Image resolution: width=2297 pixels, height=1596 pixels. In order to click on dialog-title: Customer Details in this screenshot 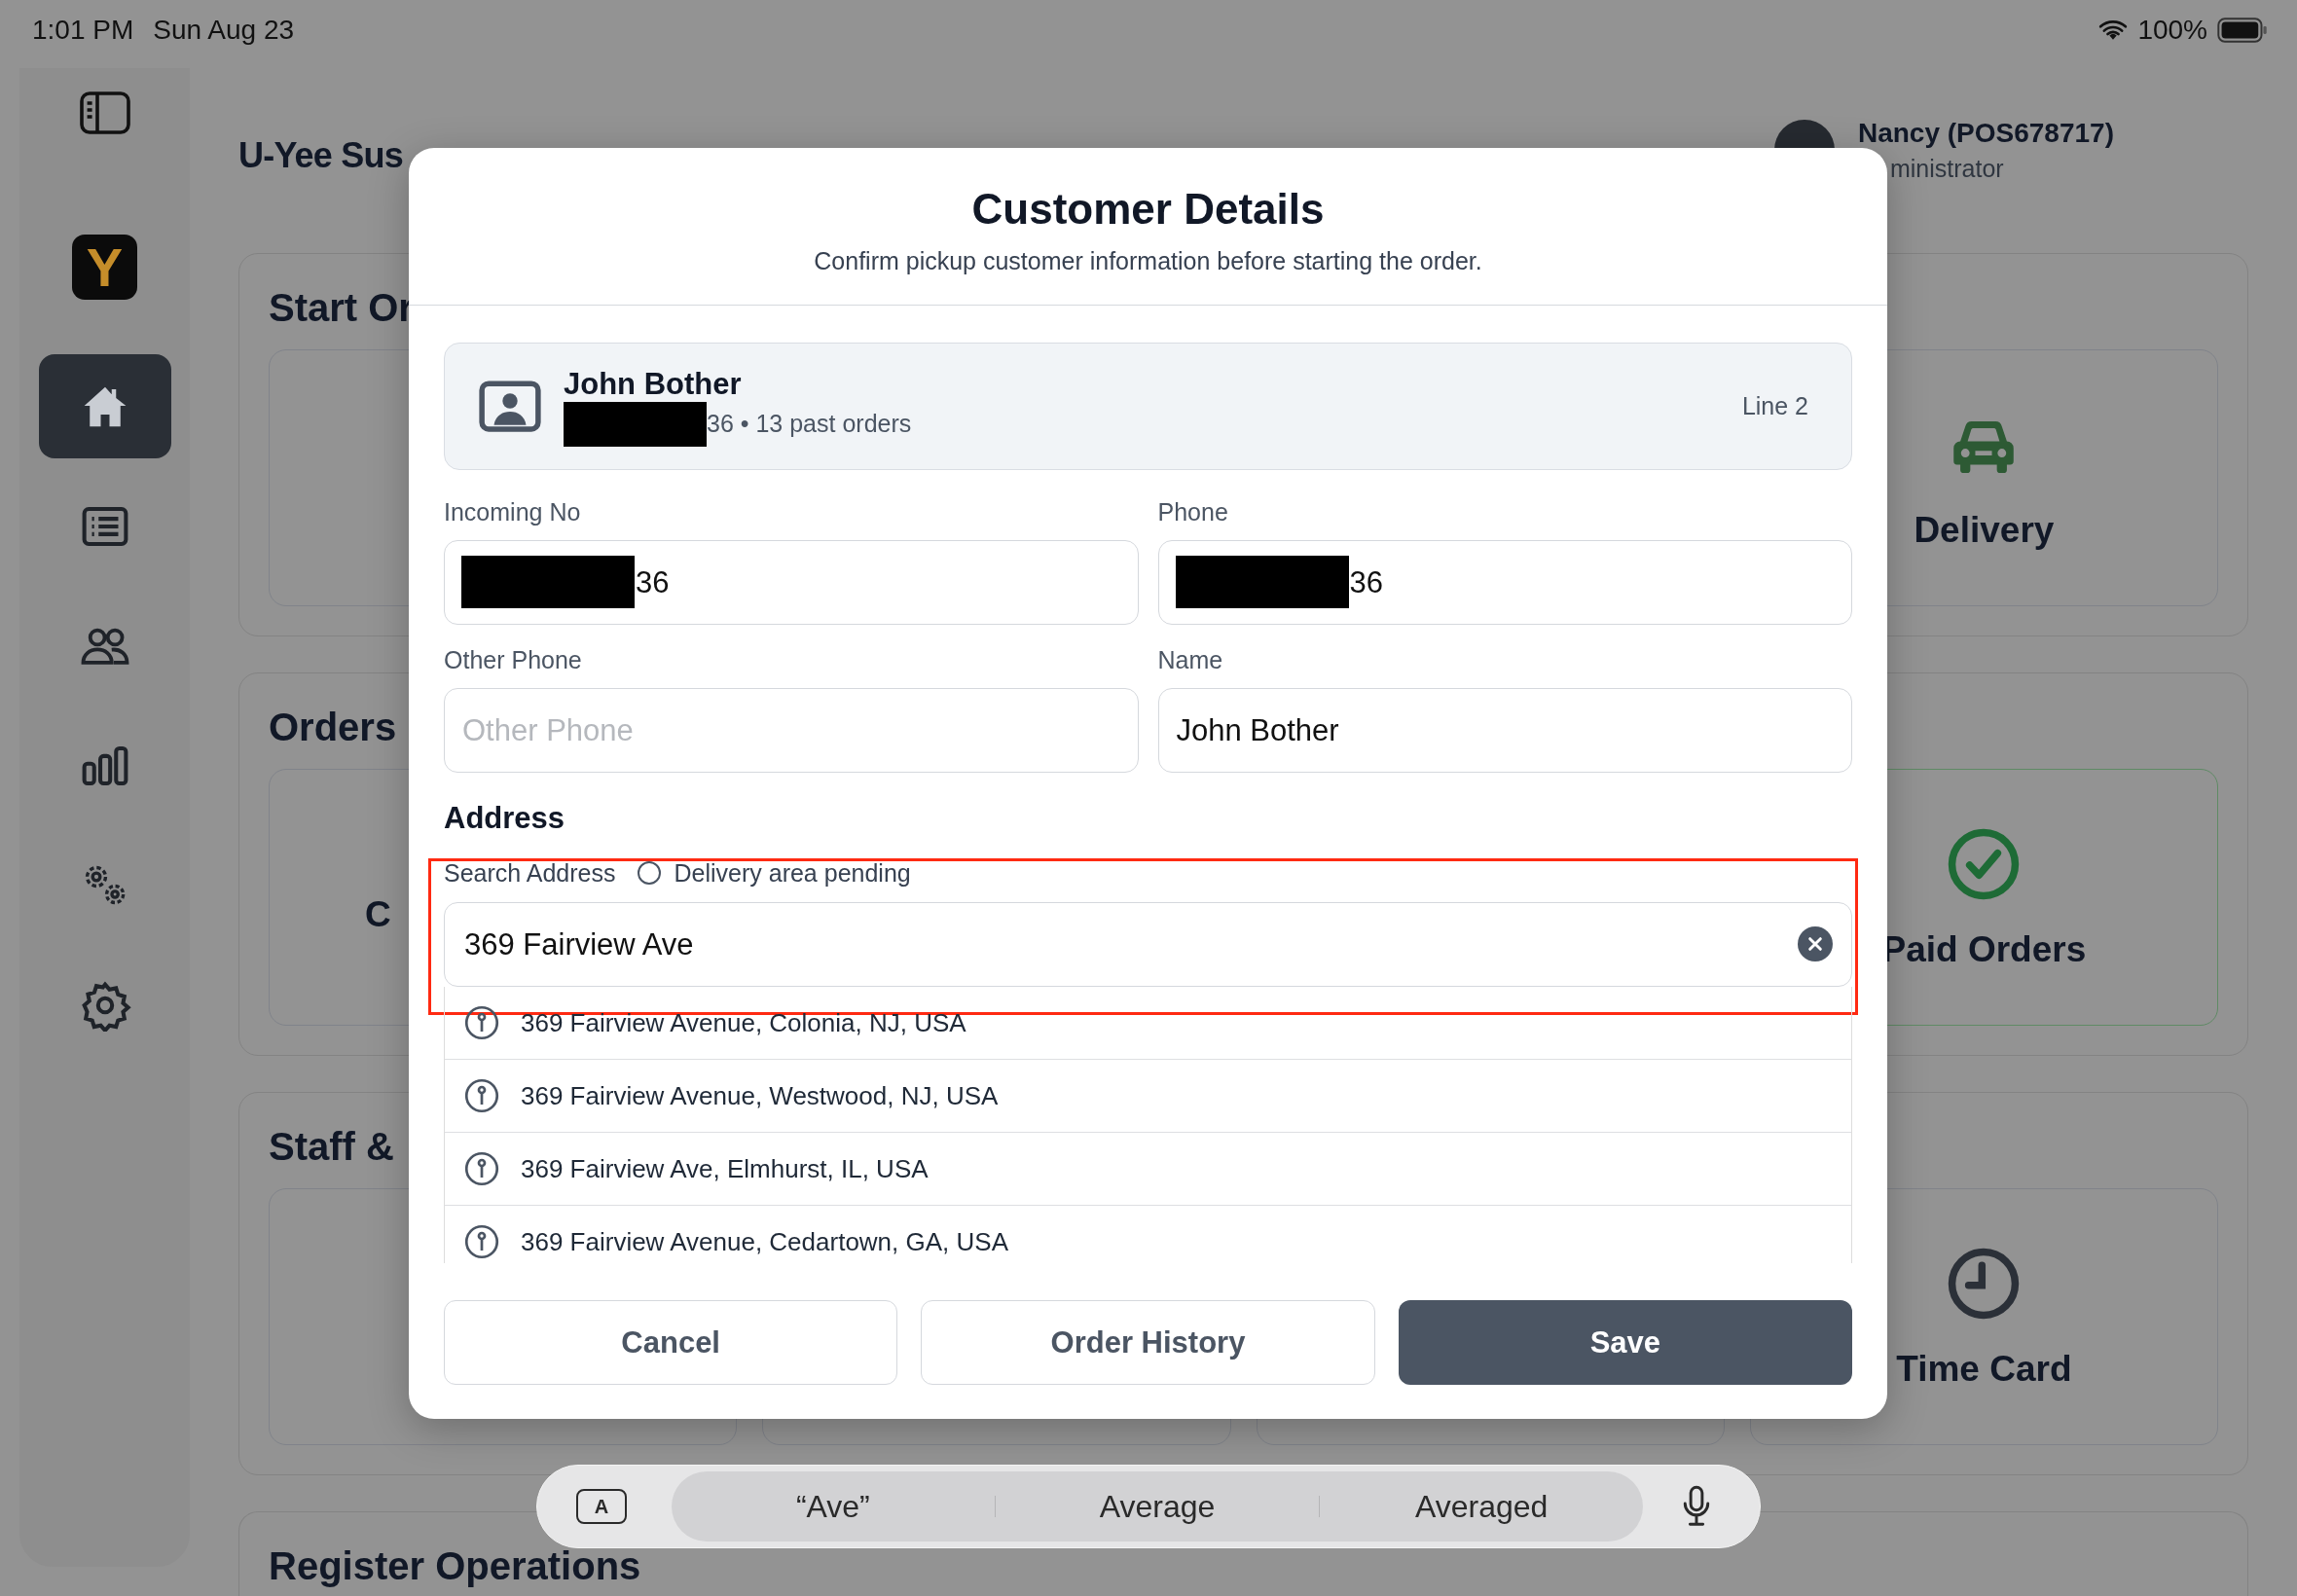, I will do `click(1148, 210)`.